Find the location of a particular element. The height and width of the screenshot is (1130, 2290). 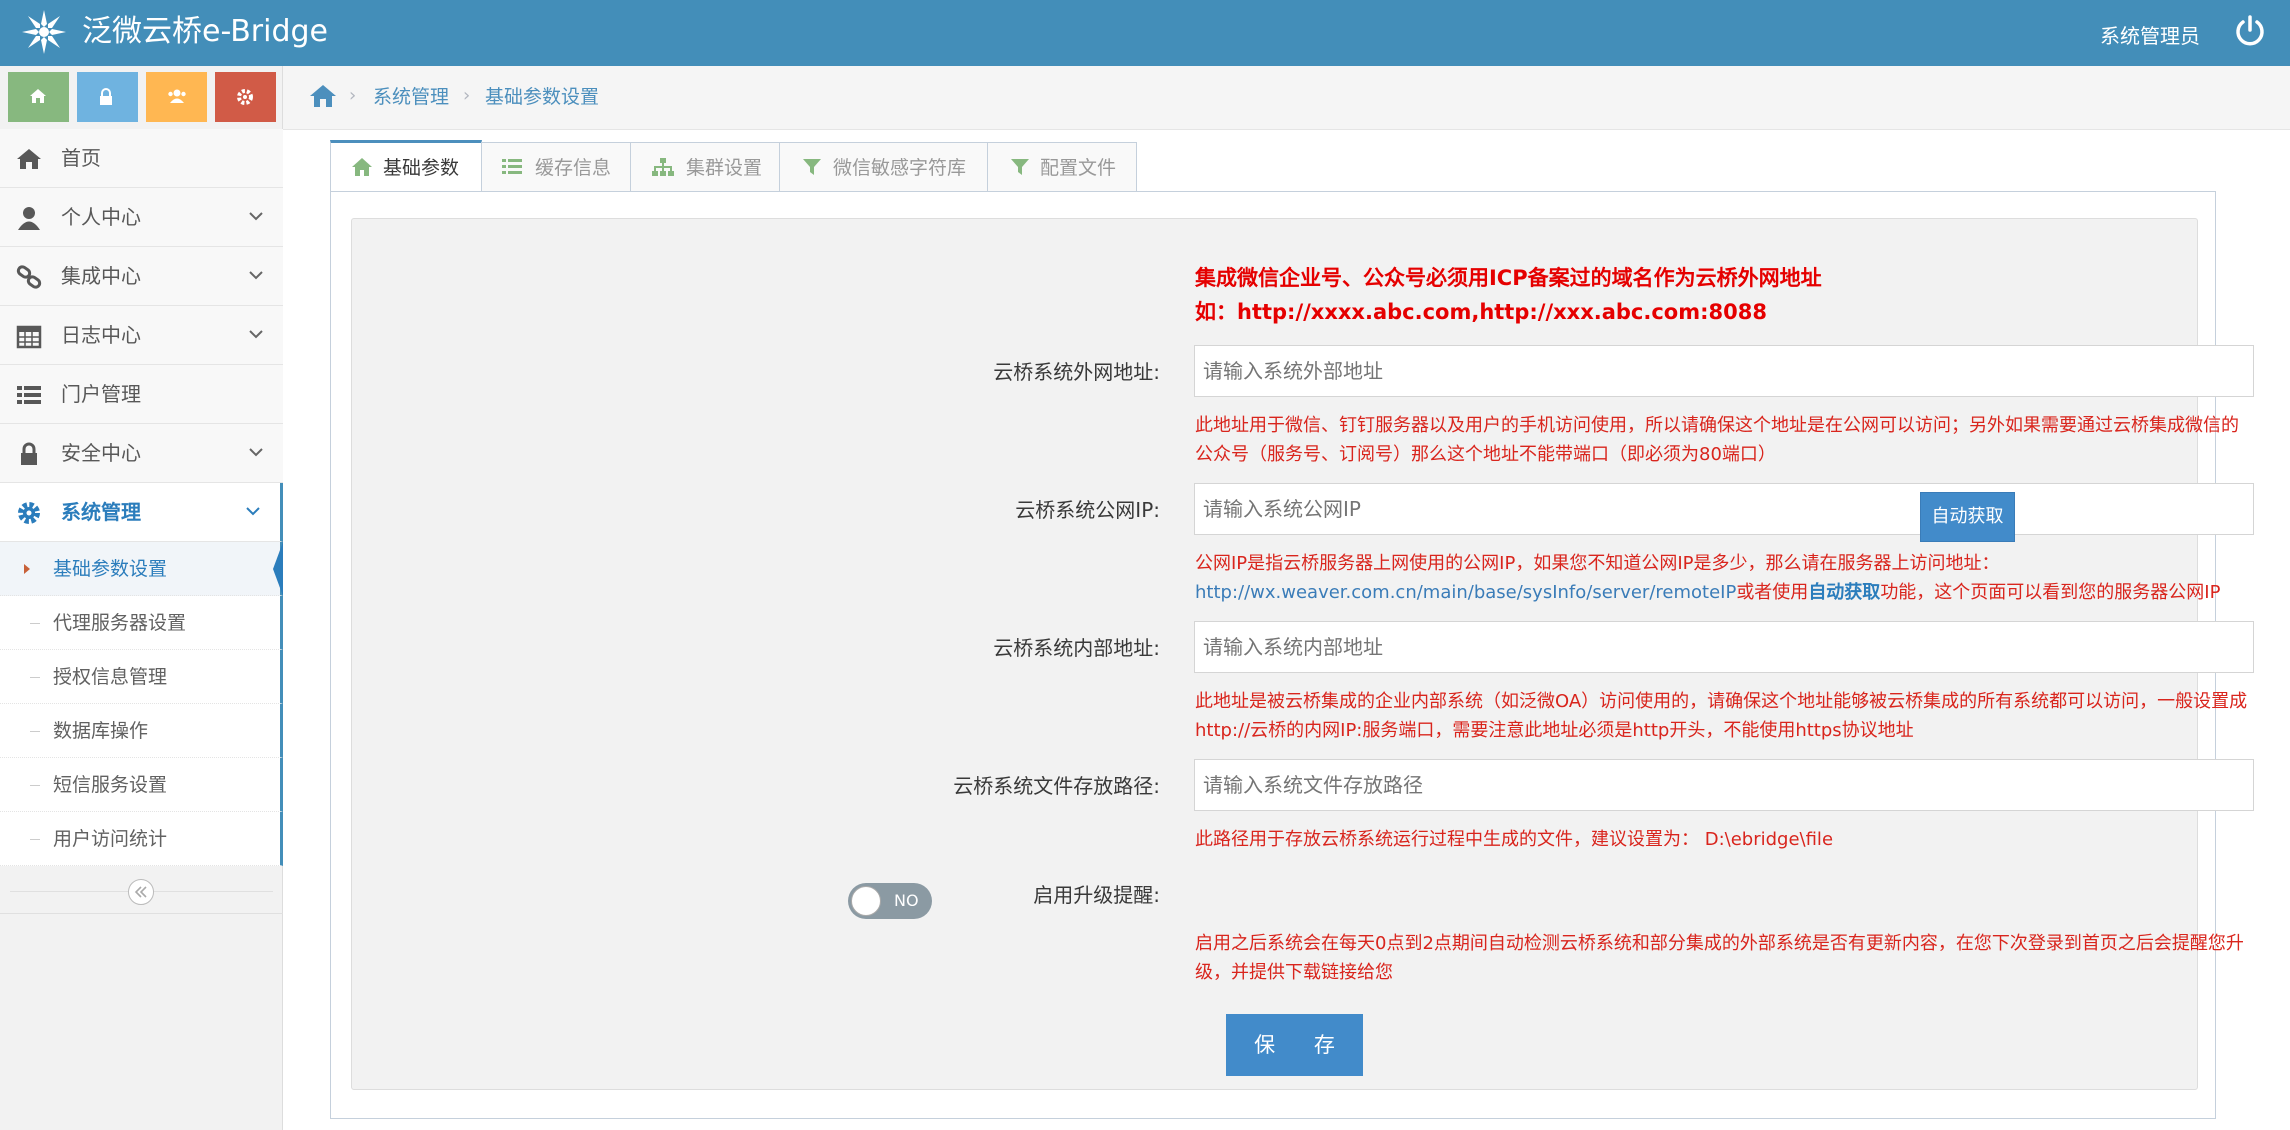

current-user: 系统管理员 is located at coordinates (2150, 34).